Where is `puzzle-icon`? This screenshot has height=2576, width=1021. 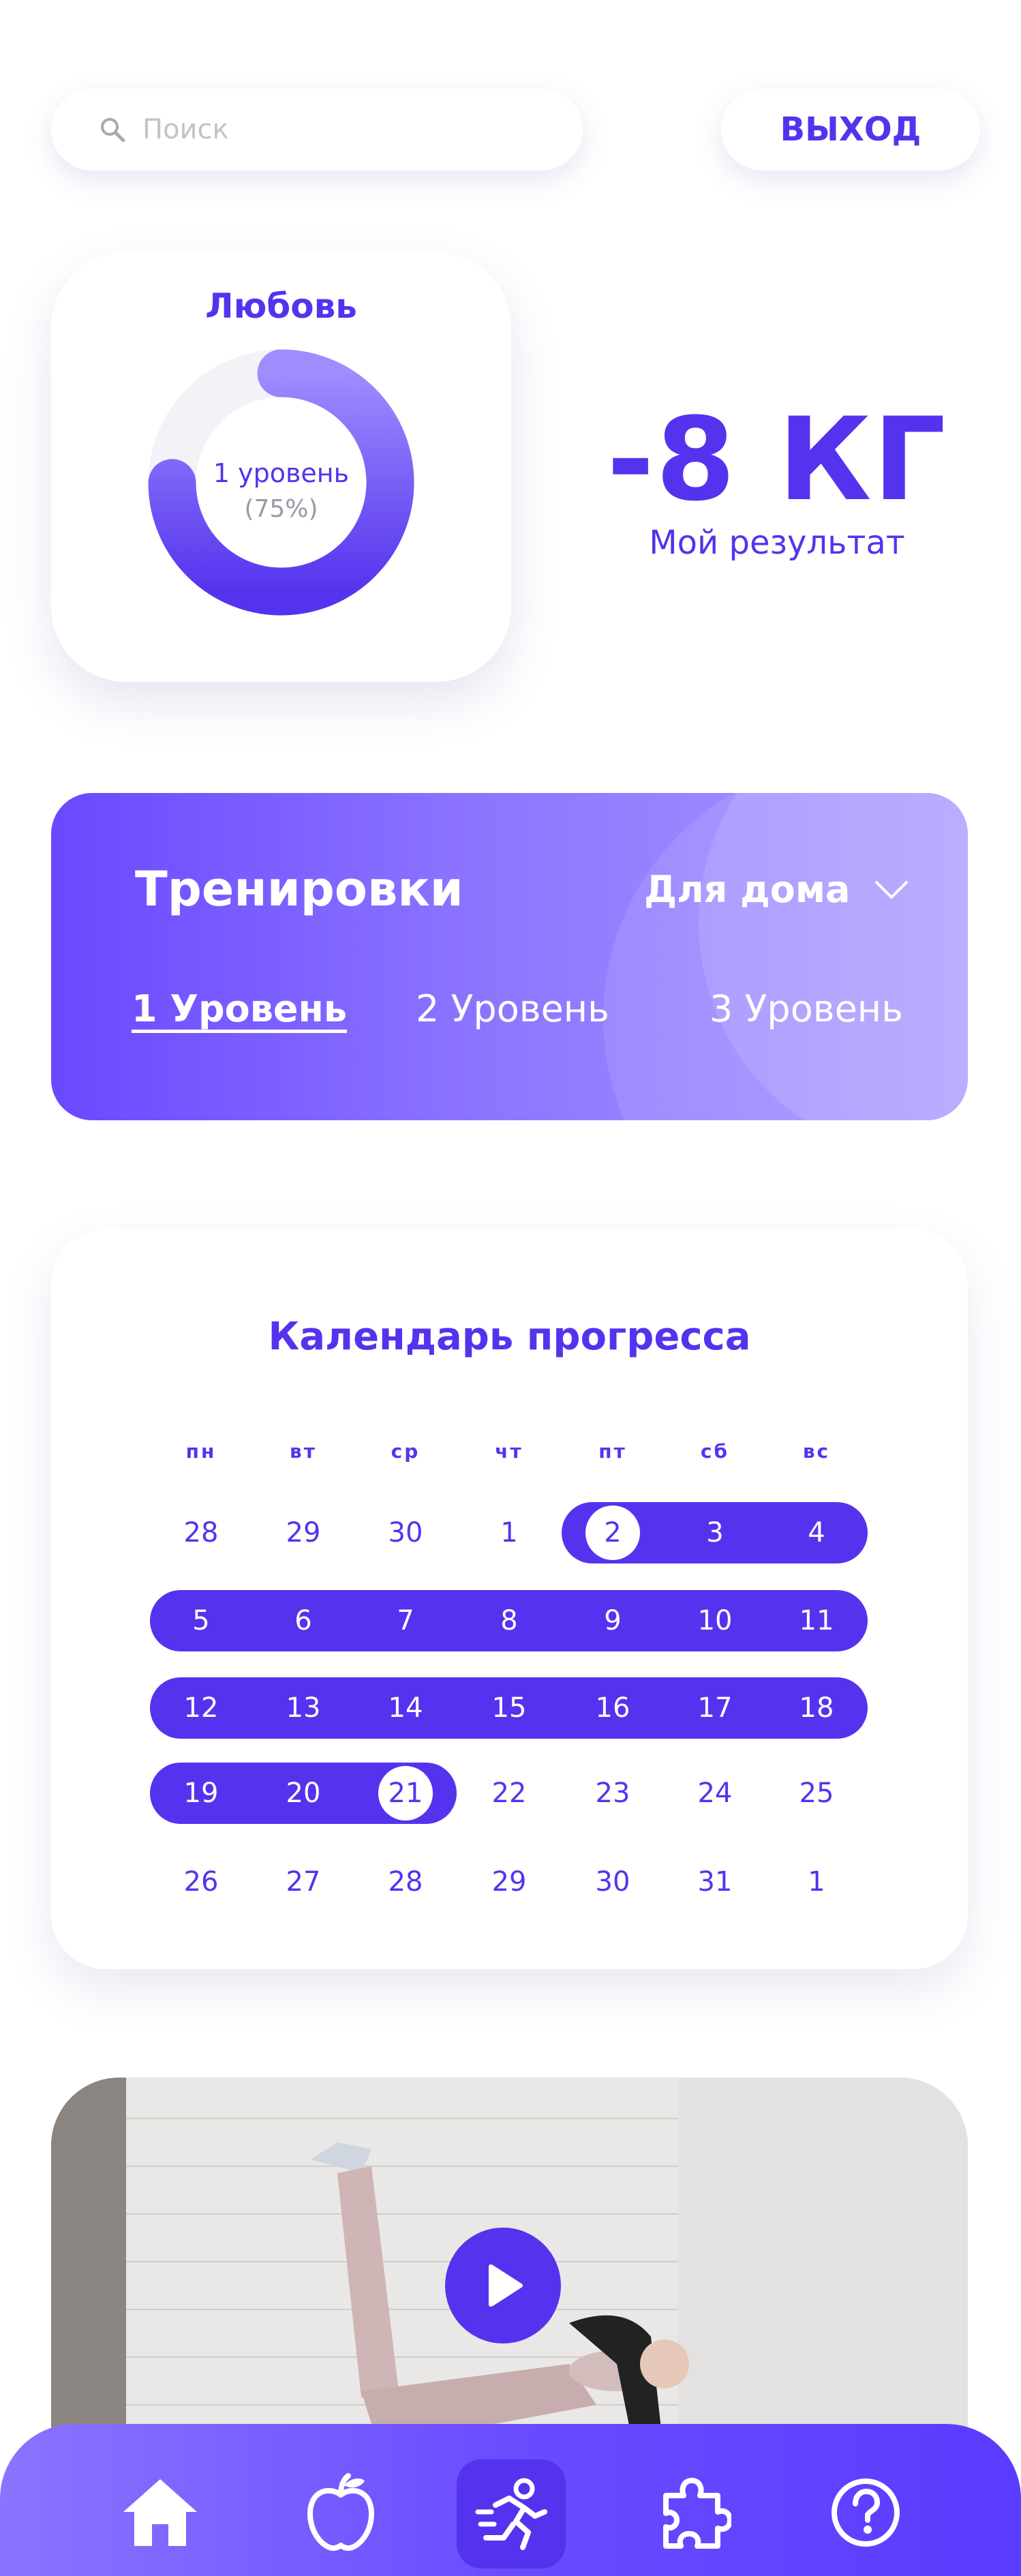 puzzle-icon is located at coordinates (697, 2513).